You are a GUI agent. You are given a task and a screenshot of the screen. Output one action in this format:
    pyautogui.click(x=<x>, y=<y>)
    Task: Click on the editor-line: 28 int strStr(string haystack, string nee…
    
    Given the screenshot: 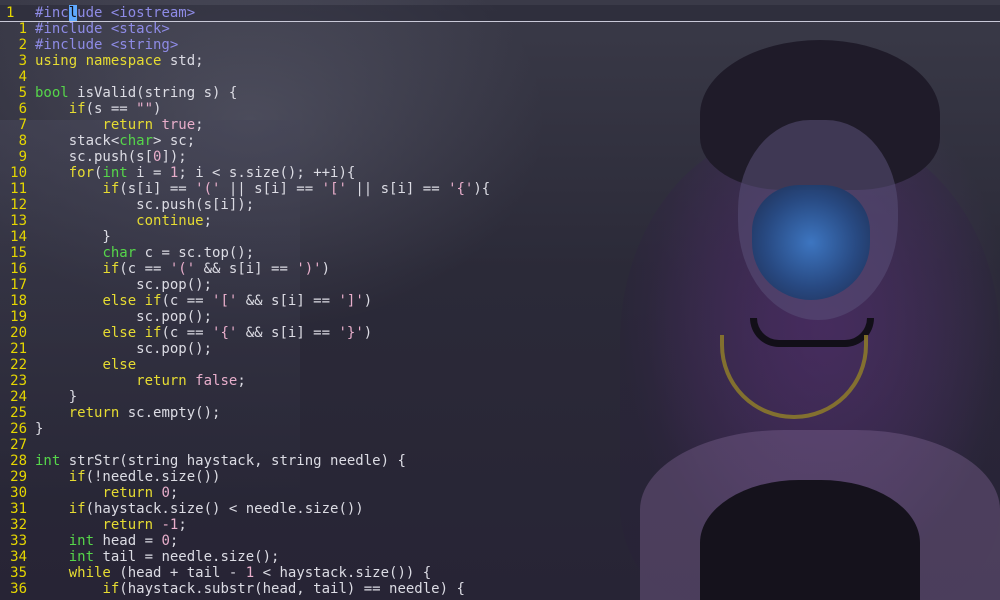 What is the action you would take?
    pyautogui.click(x=500, y=461)
    